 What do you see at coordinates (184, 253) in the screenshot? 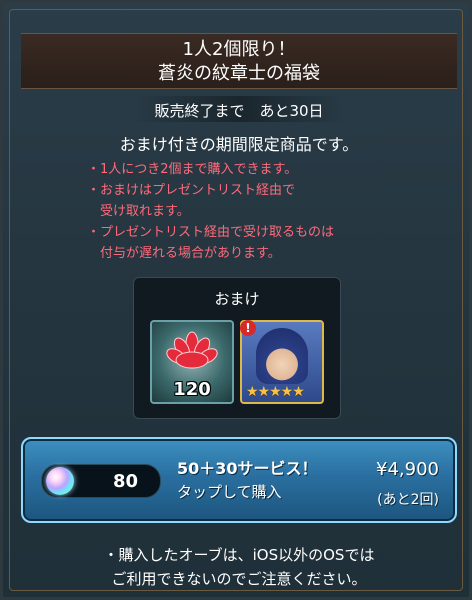
I see `note-line: 付与が遅れる場合があります。` at bounding box center [184, 253].